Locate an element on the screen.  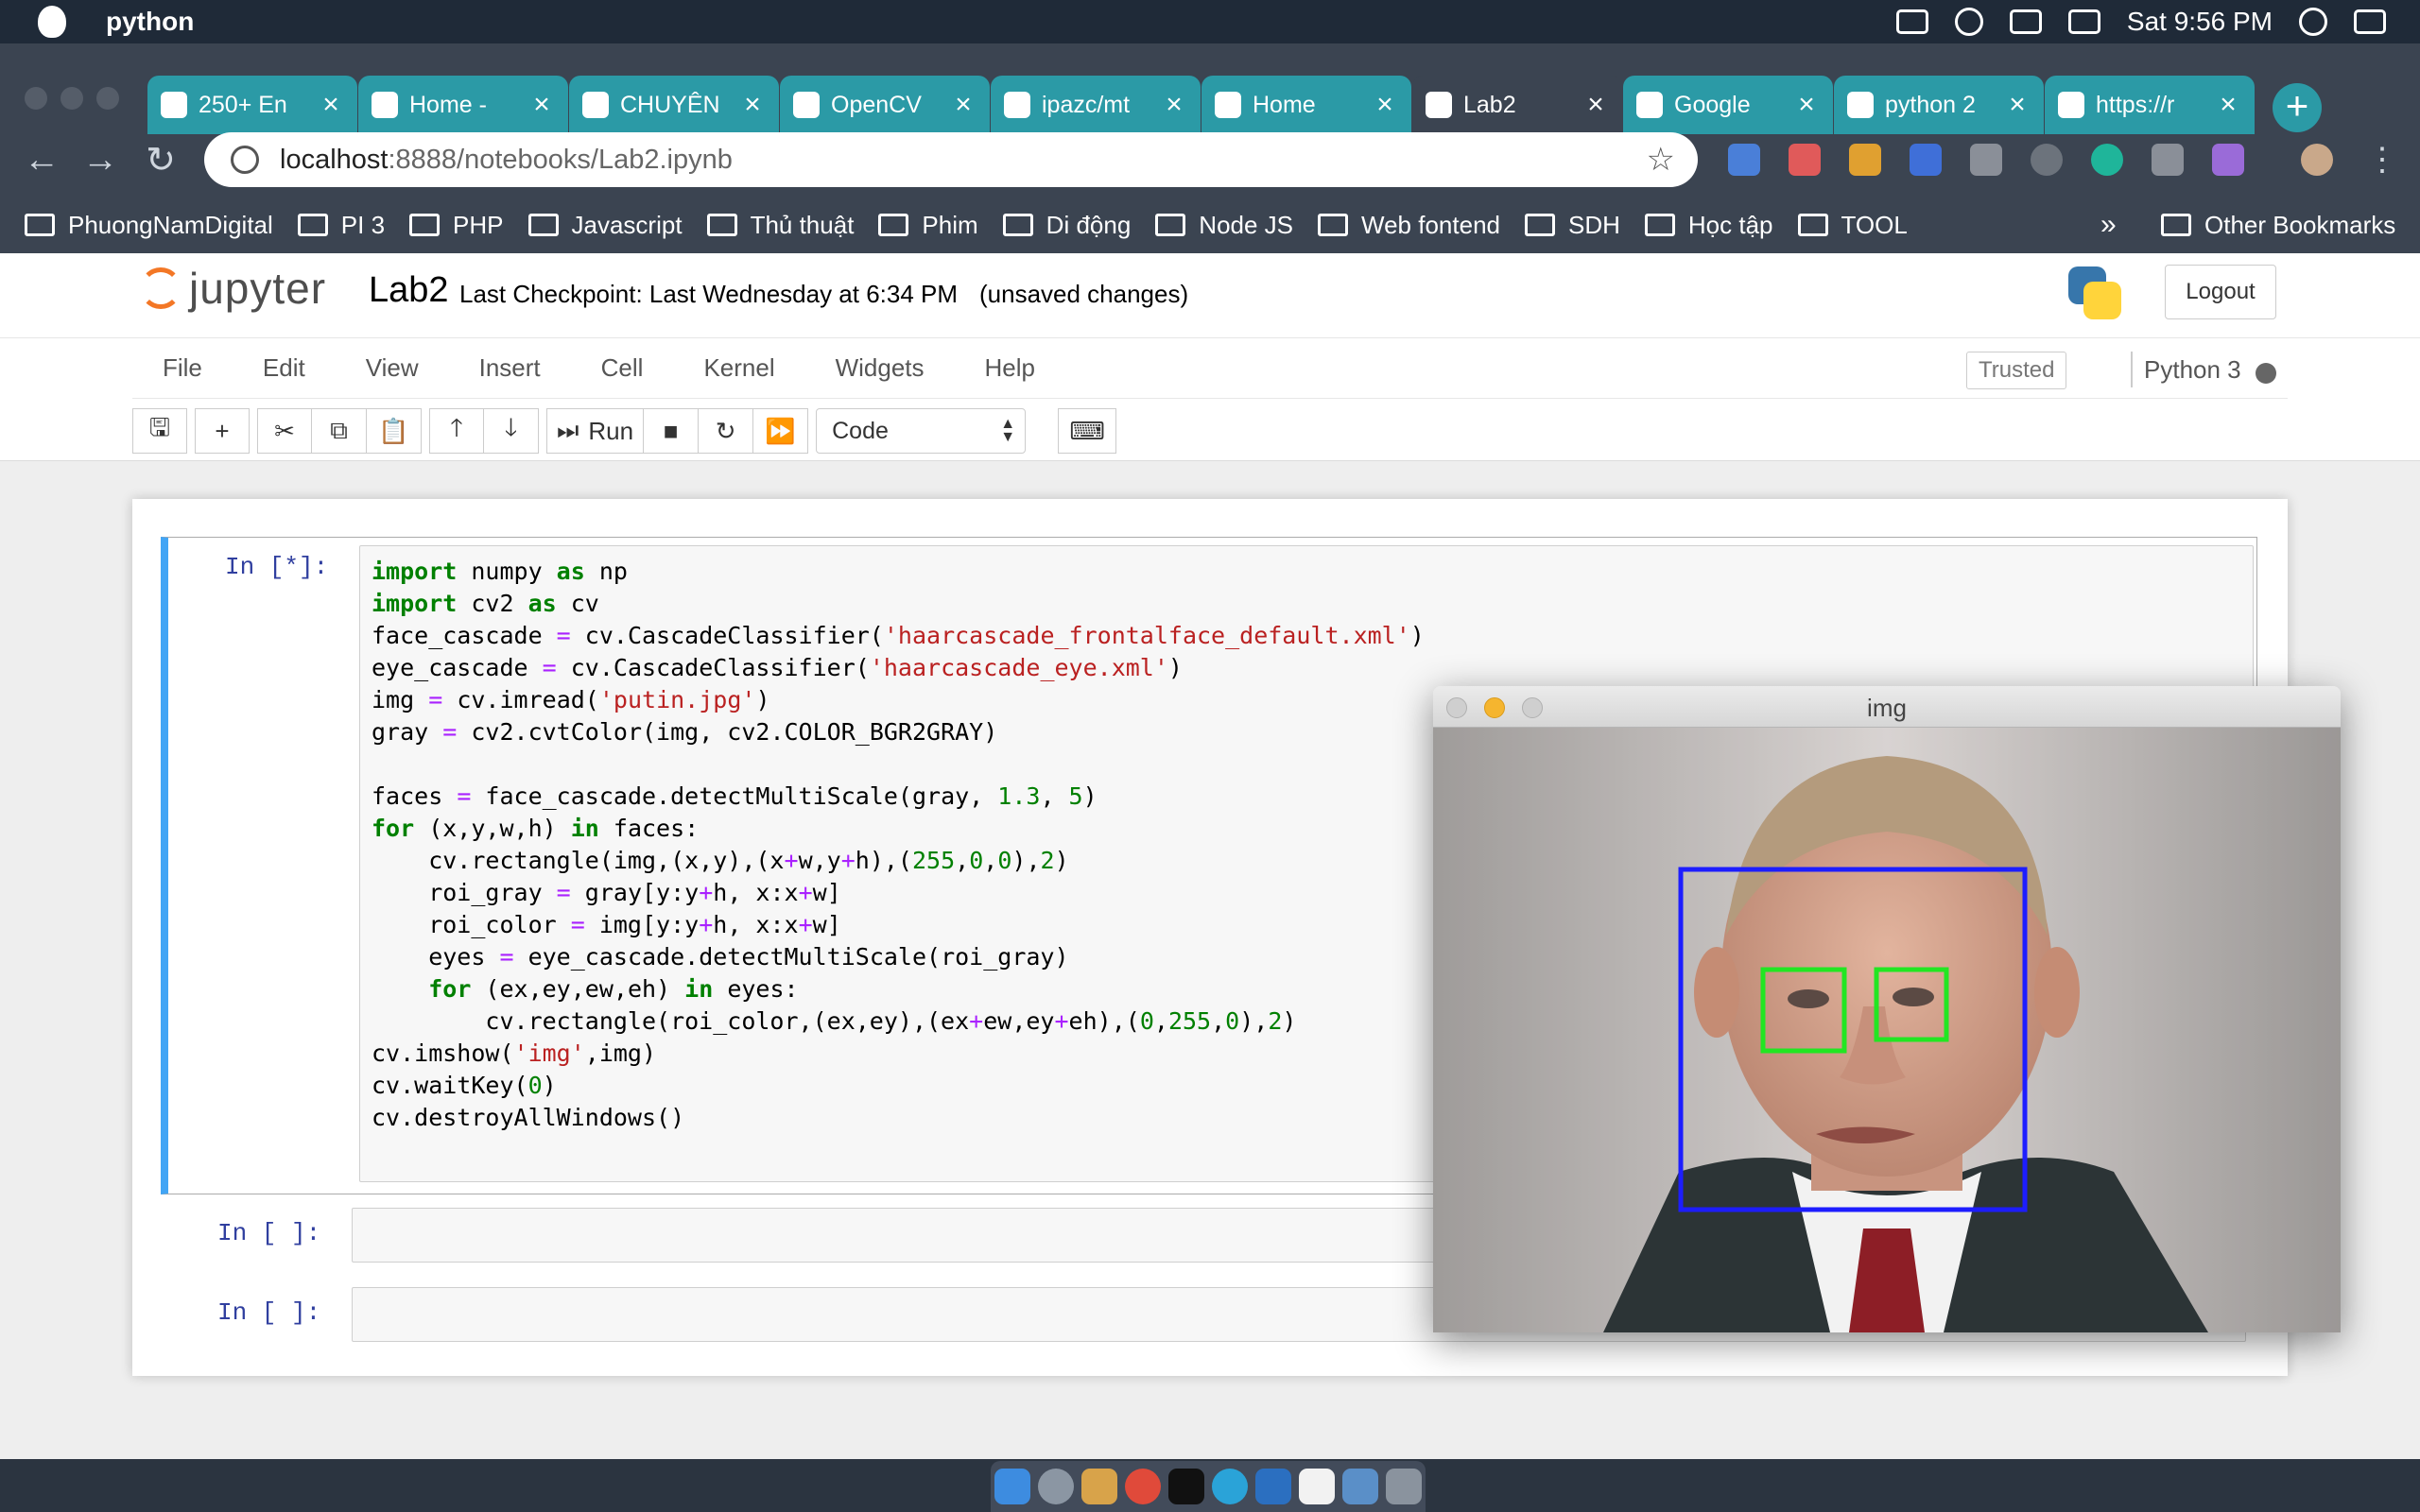
reload-button: ↻ is located at coordinates (161, 160).